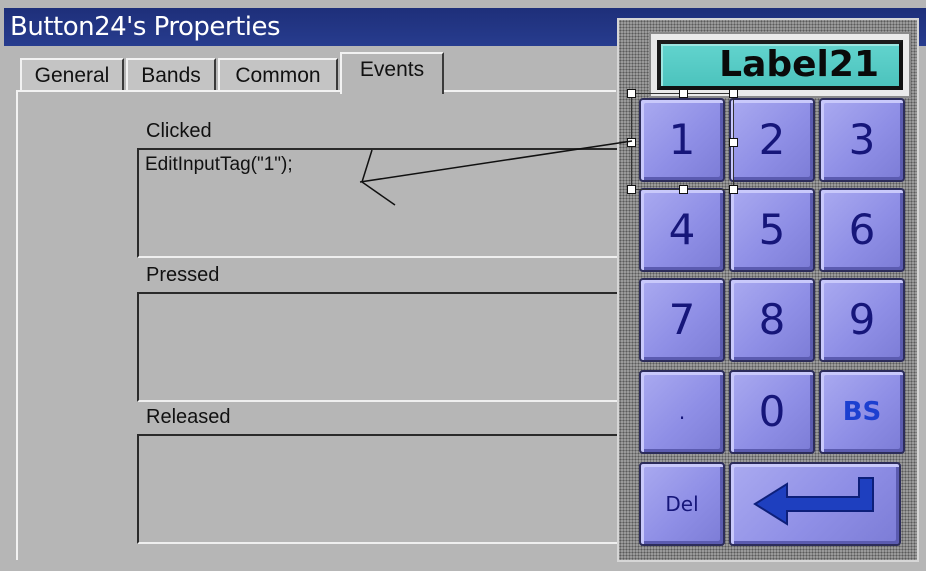 This screenshot has height=571, width=926. I want to click on resize-handle-ne, so click(733, 93).